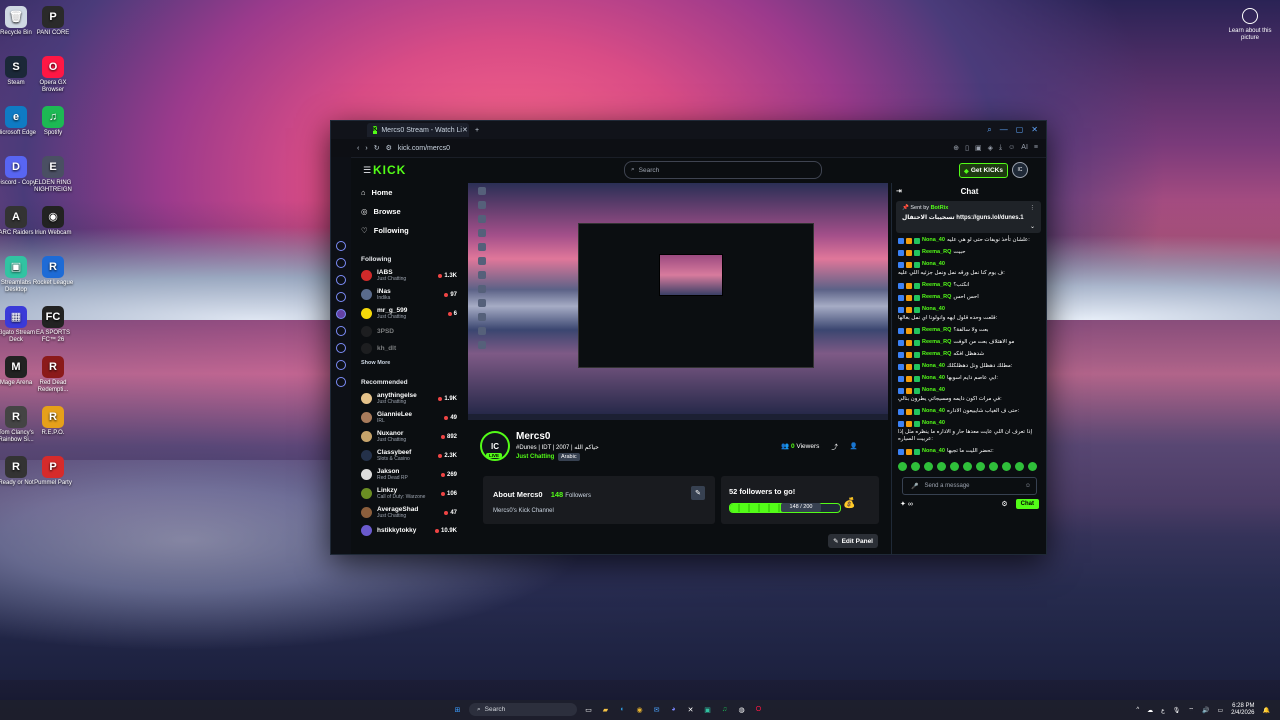  What do you see at coordinates (377, 148) in the screenshot?
I see `reload-icon: ↻` at bounding box center [377, 148].